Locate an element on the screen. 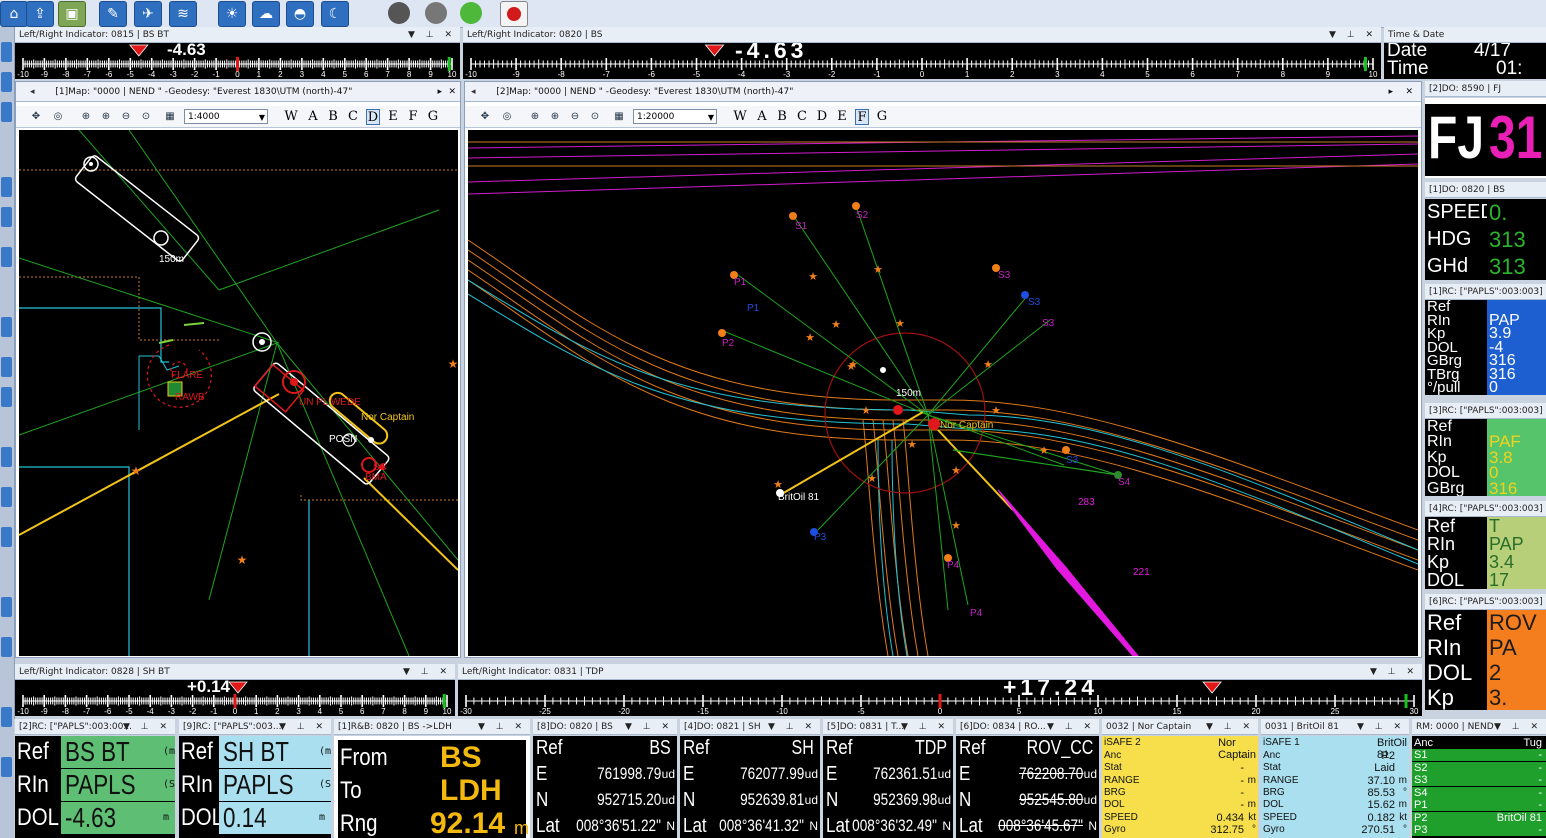 This screenshot has height=838, width=1546. status-grey-2-icon is located at coordinates (436, 13).